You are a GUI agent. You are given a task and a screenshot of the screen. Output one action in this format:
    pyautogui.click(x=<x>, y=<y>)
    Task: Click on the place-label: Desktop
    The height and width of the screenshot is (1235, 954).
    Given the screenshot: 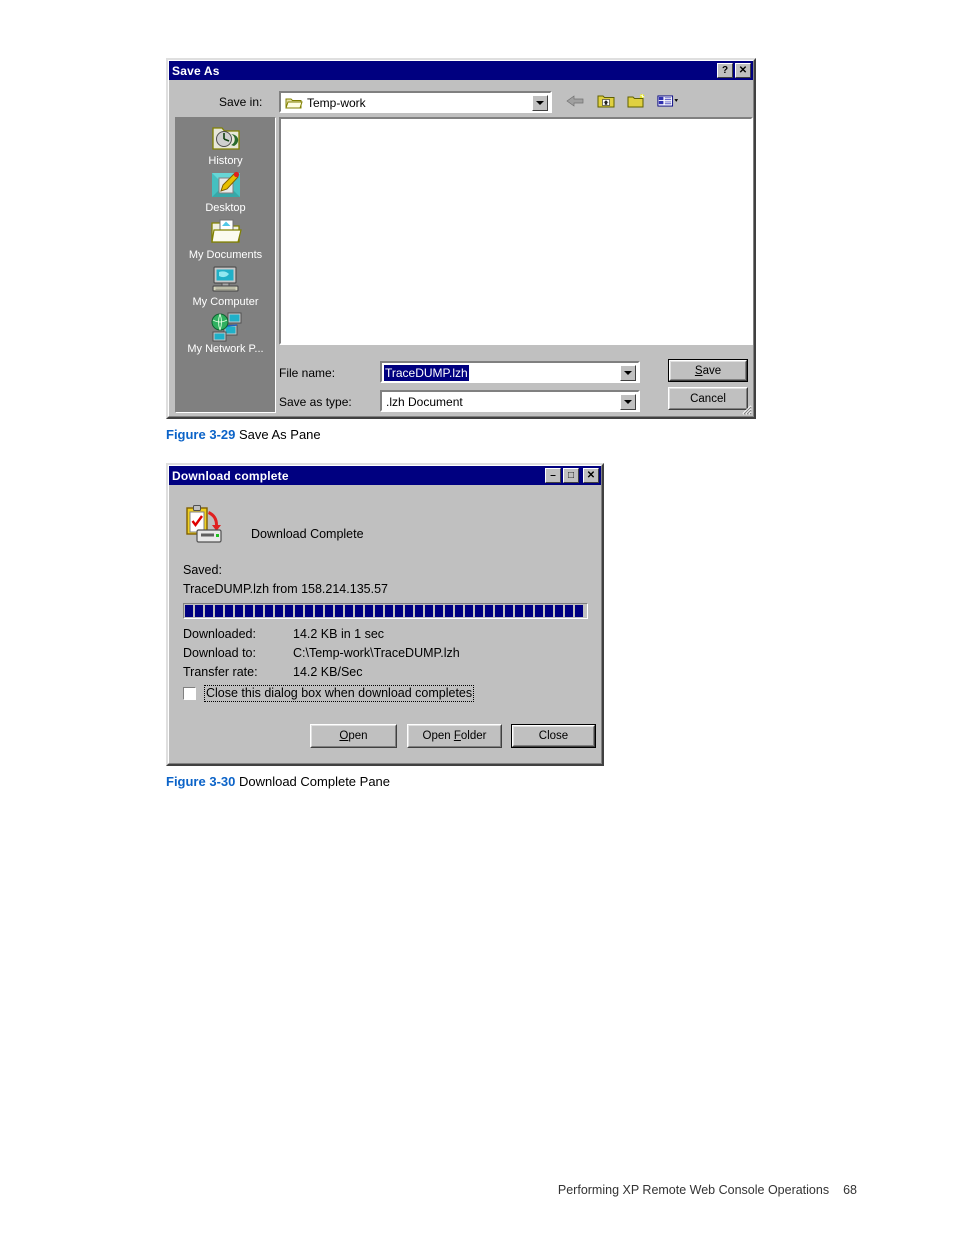 What is the action you would take?
    pyautogui.click(x=225, y=208)
    